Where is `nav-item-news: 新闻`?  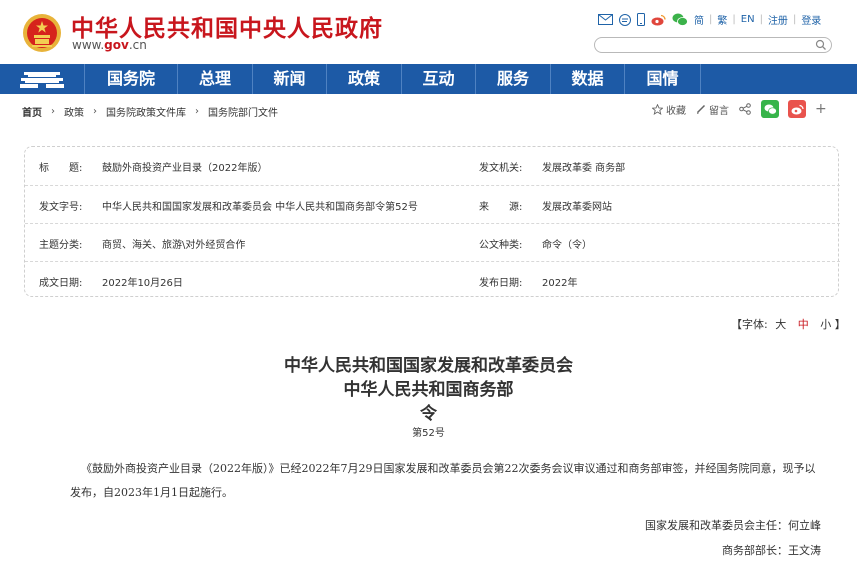
nav-item-news: 新闻 is located at coordinates (289, 79).